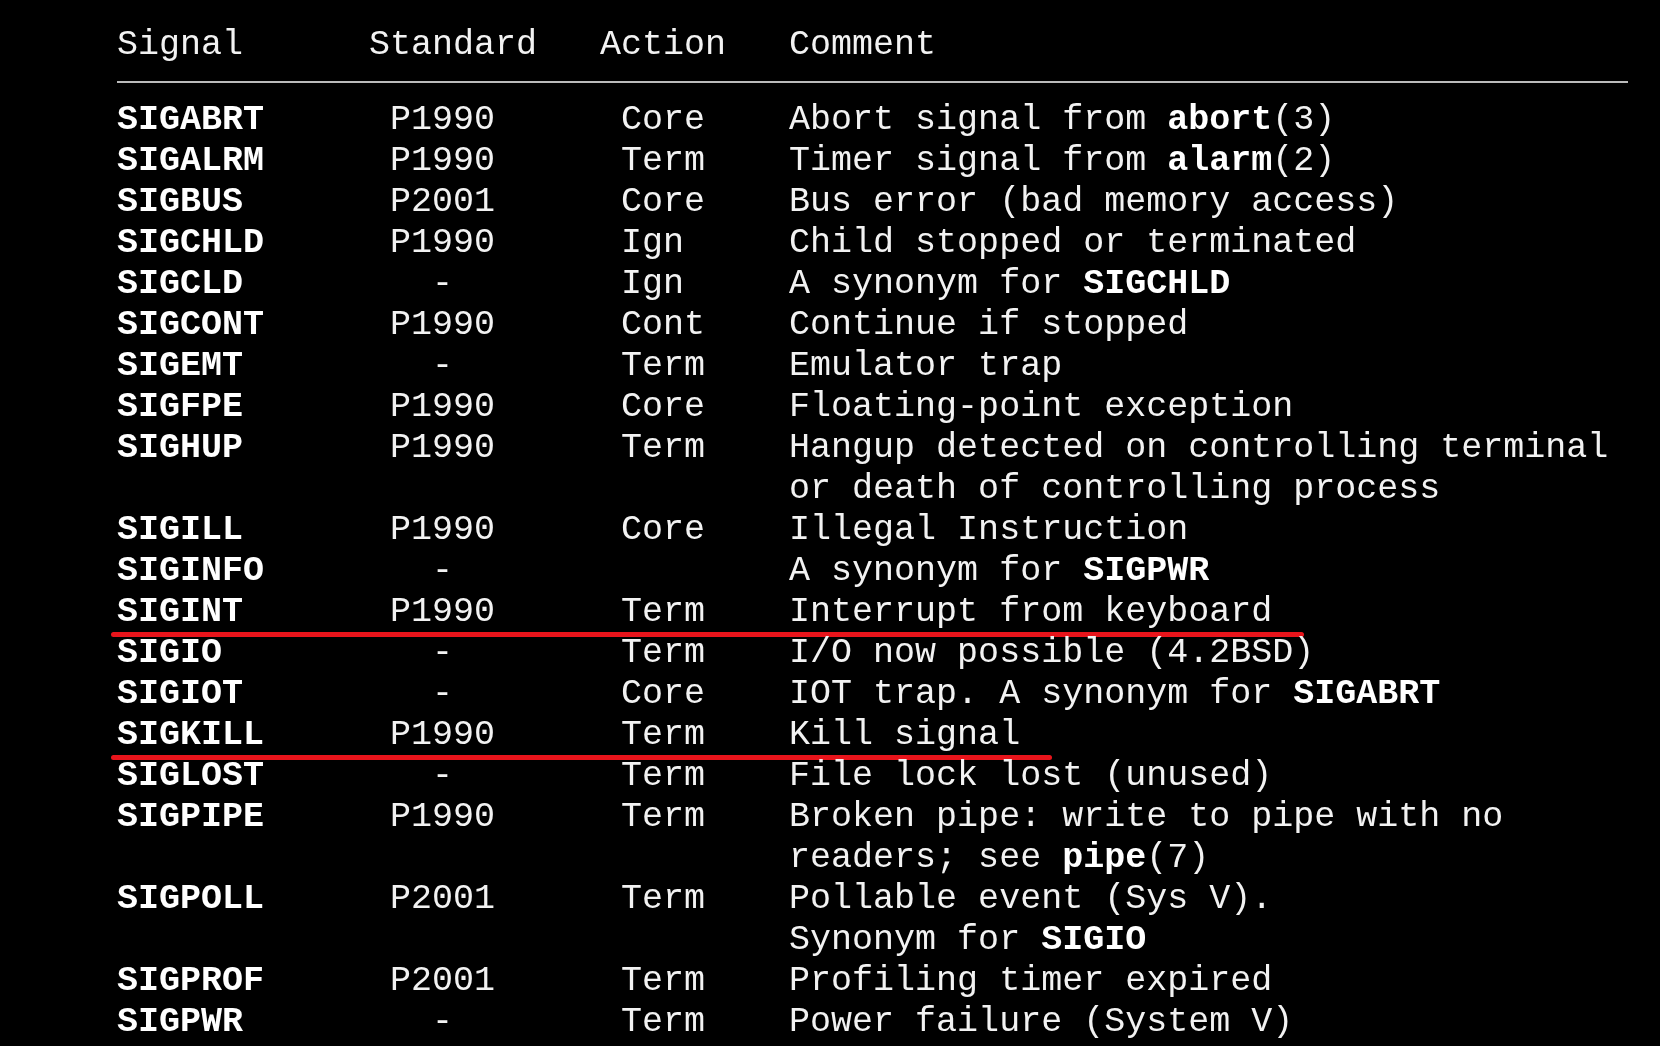 This screenshot has height=1046, width=1660. I want to click on comment-cell: I/O now possible (4.2BSD), so click(1052, 653).